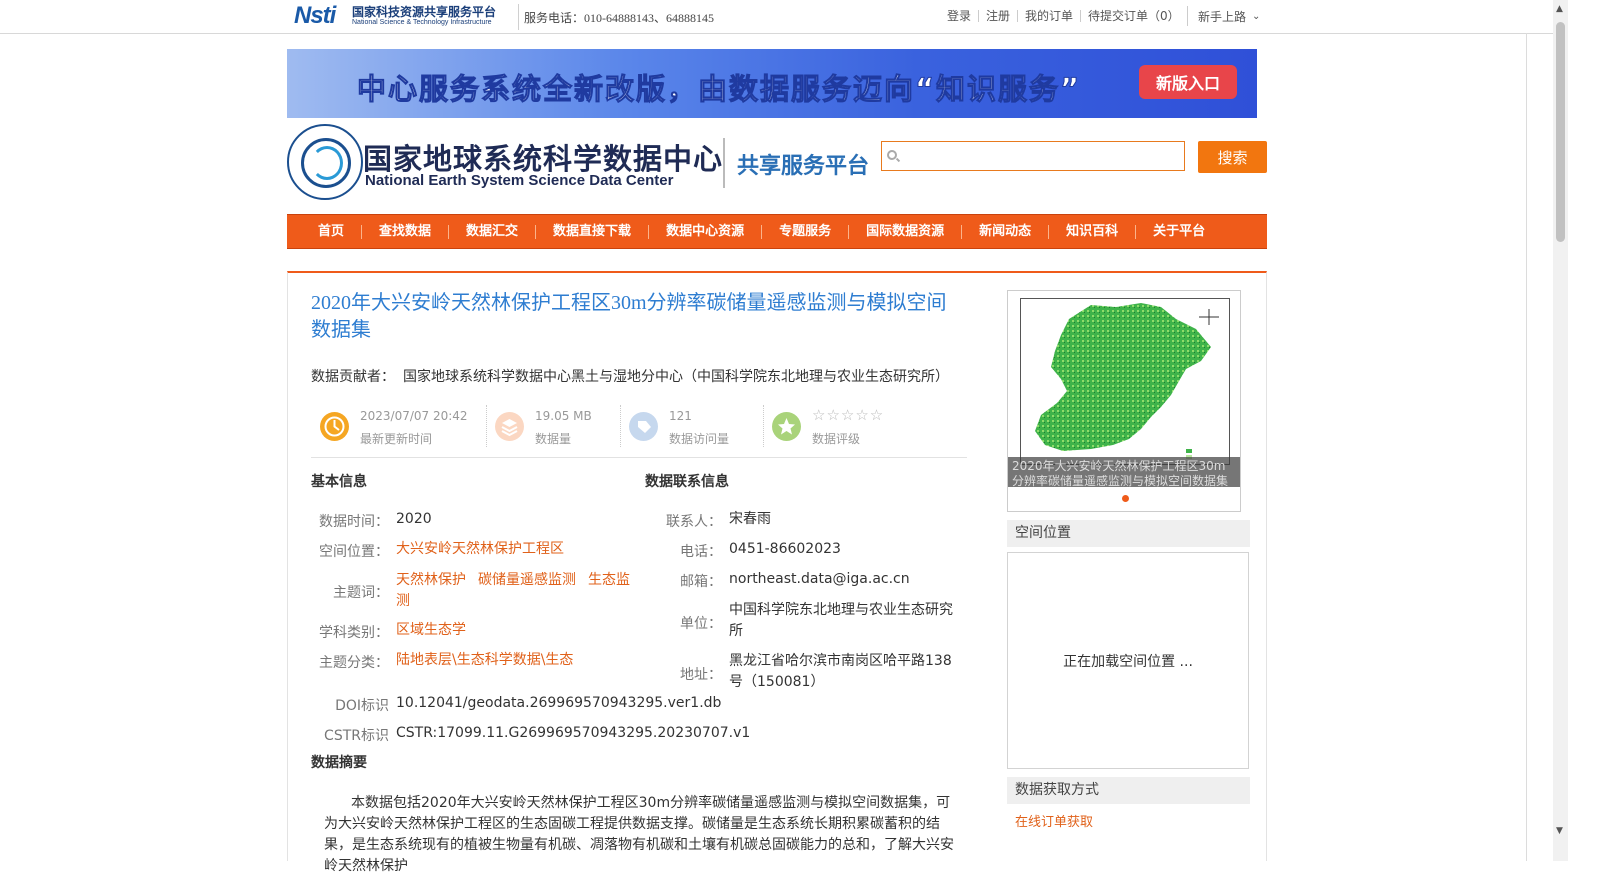  I want to click on announcement-banner: 中心服务系统全新改版，由数据服务迈向“知识服务” 新版入口, so click(772, 83).